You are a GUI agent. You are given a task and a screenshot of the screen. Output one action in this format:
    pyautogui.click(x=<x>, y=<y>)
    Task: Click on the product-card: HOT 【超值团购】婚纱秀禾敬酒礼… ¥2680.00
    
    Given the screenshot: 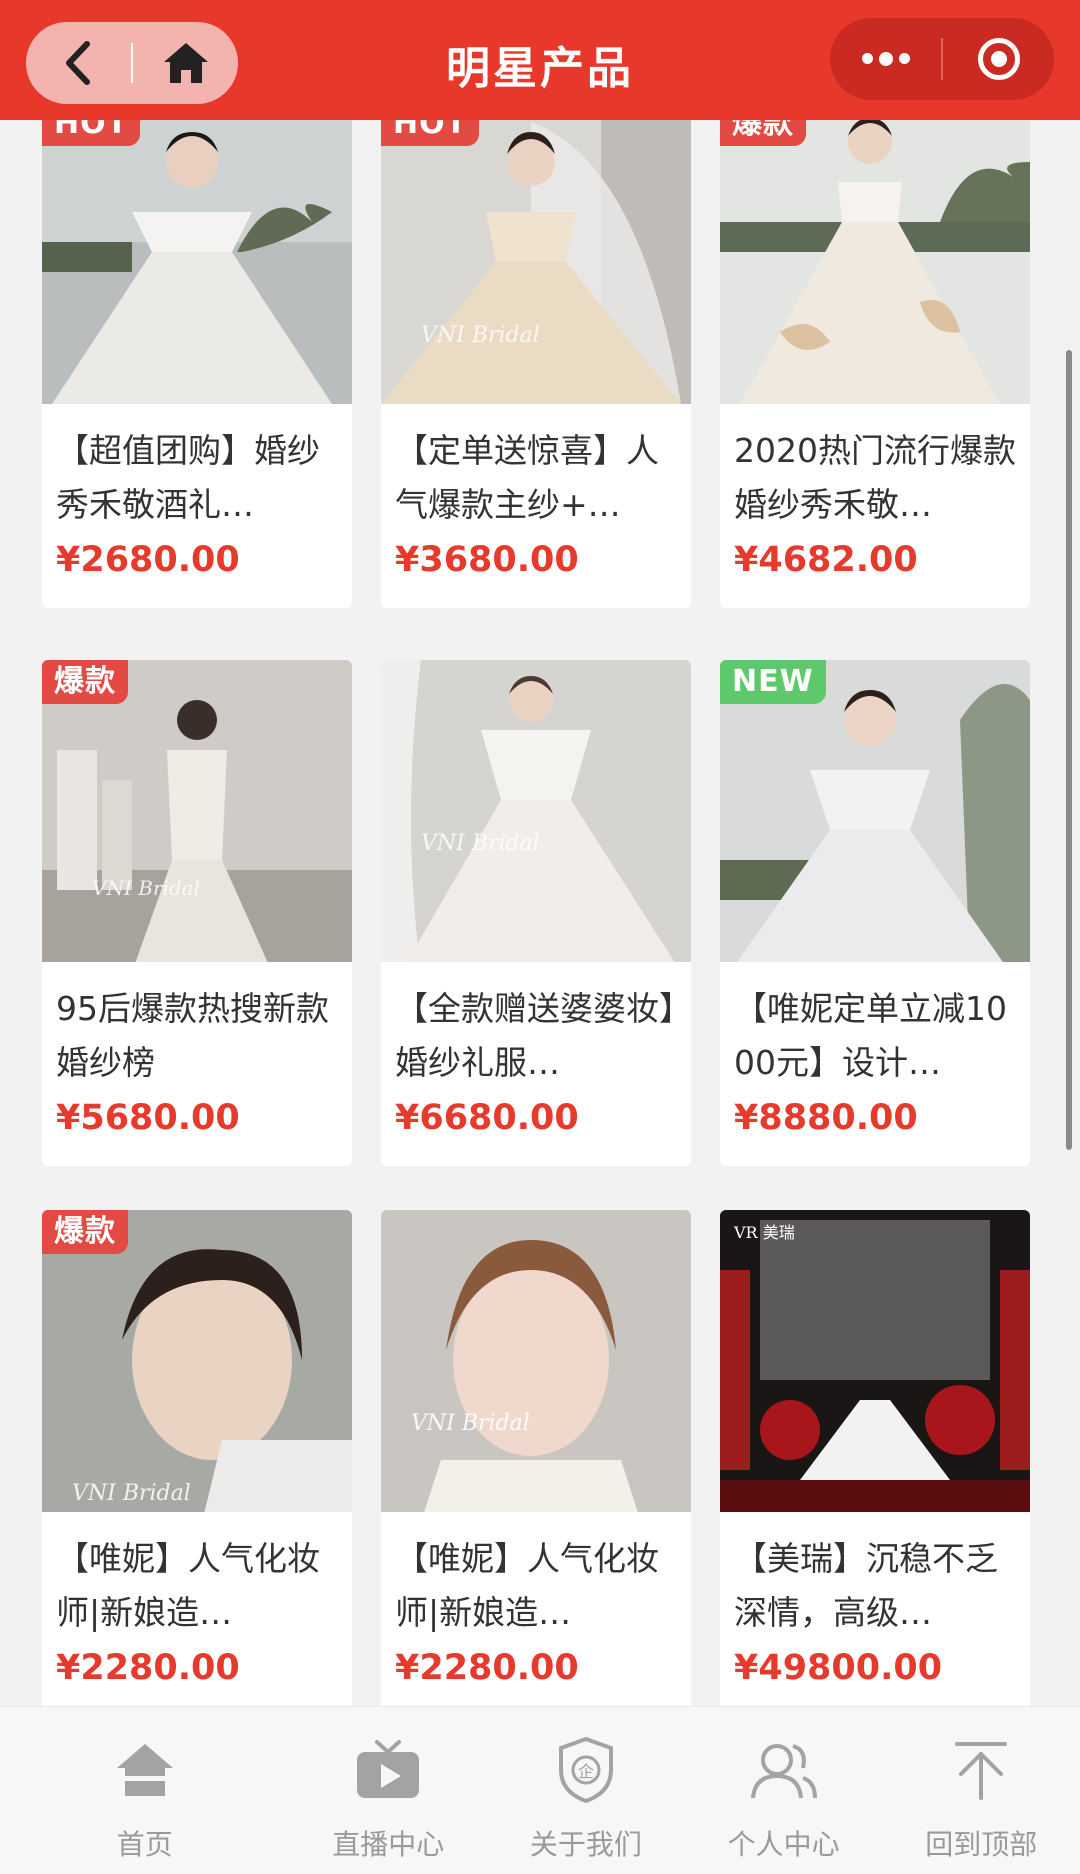 What is the action you would take?
    pyautogui.click(x=197, y=355)
    